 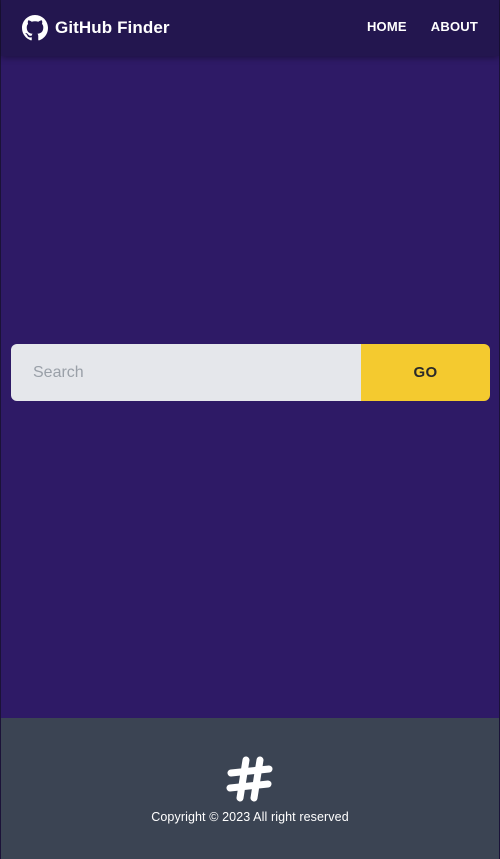 I want to click on nav-links: HOME ABOUT, so click(x=422, y=26).